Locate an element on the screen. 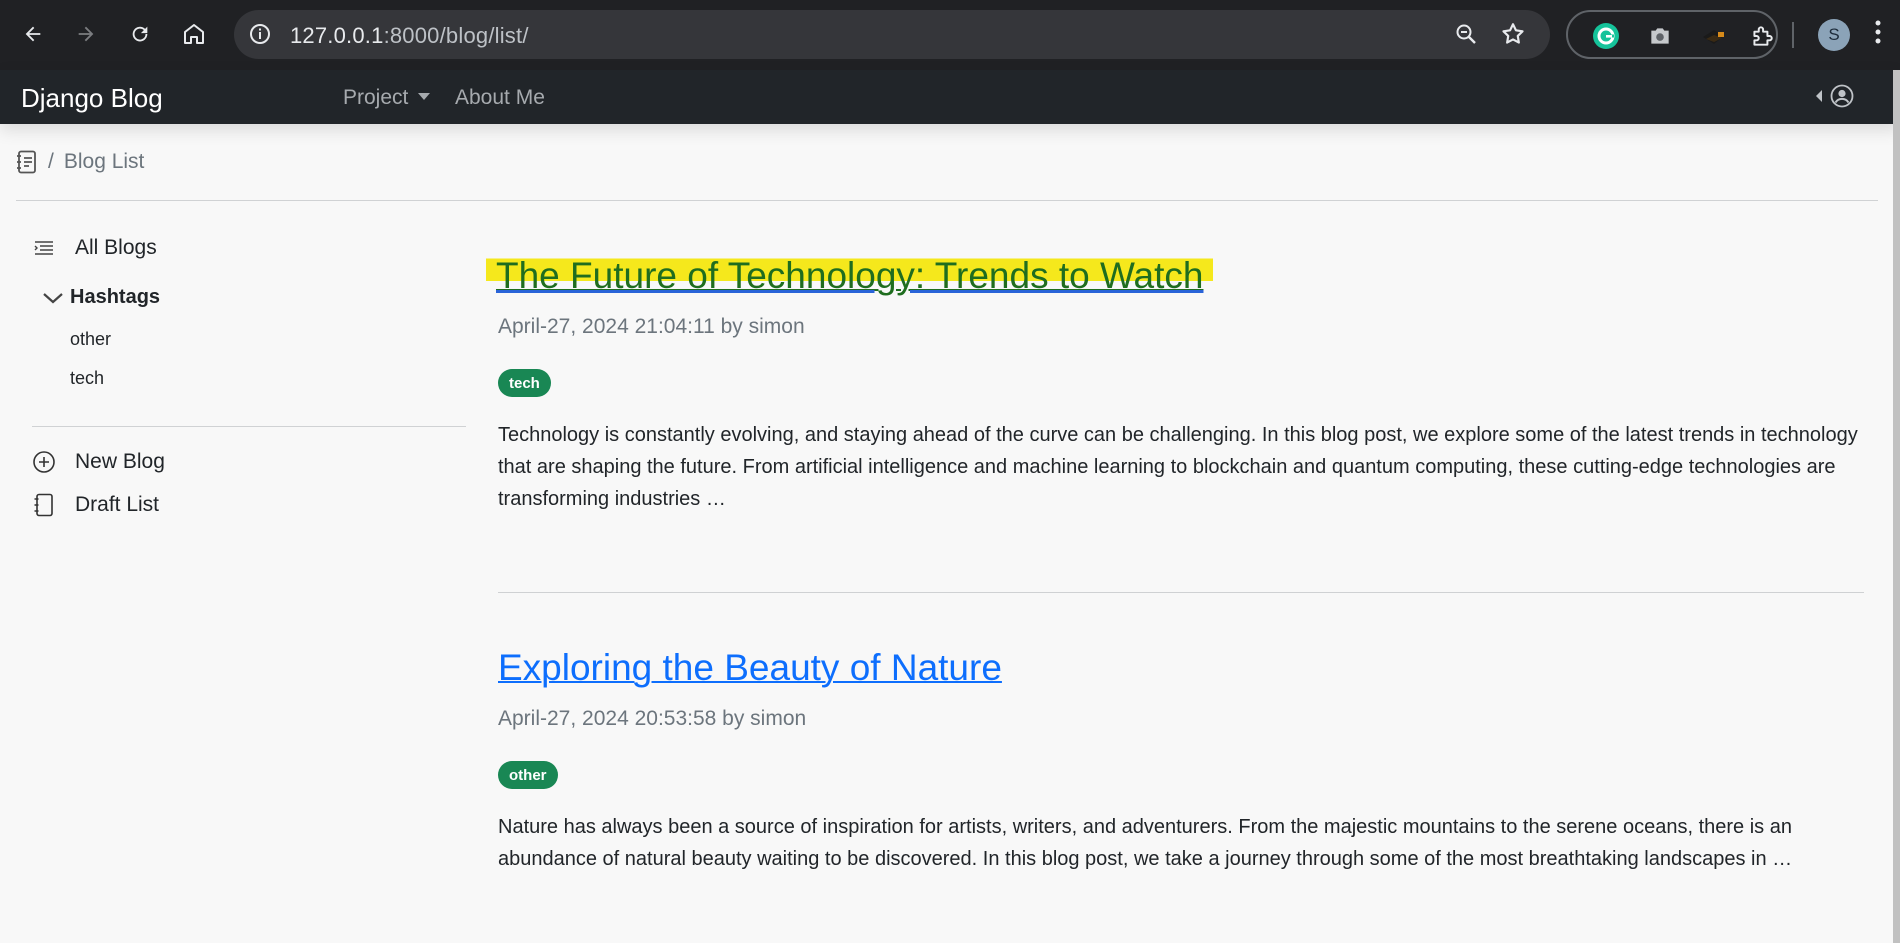 This screenshot has height=943, width=1900. caret-down-icon is located at coordinates (424, 96).